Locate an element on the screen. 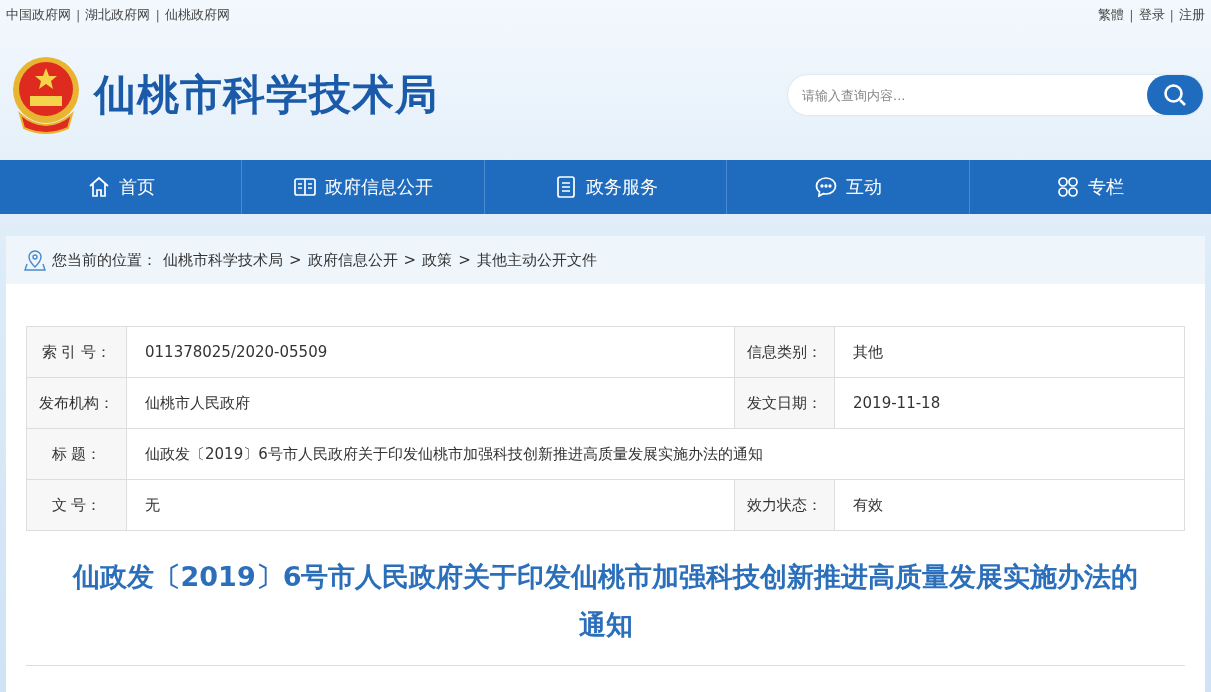  field-label: 发文日期： is located at coordinates (785, 403).